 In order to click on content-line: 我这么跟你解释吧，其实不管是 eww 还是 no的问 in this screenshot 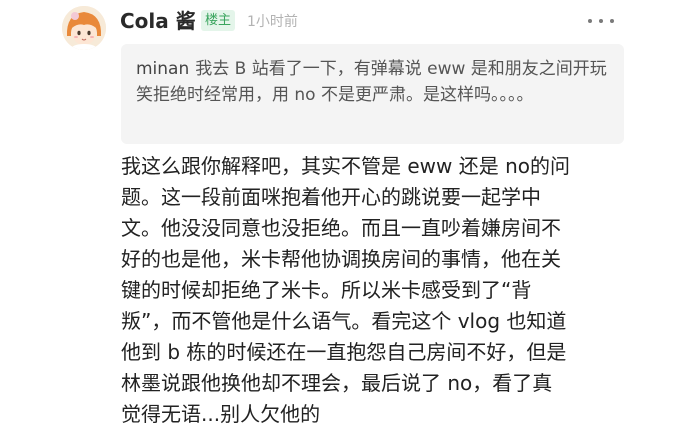, I will do `click(346, 166)`.